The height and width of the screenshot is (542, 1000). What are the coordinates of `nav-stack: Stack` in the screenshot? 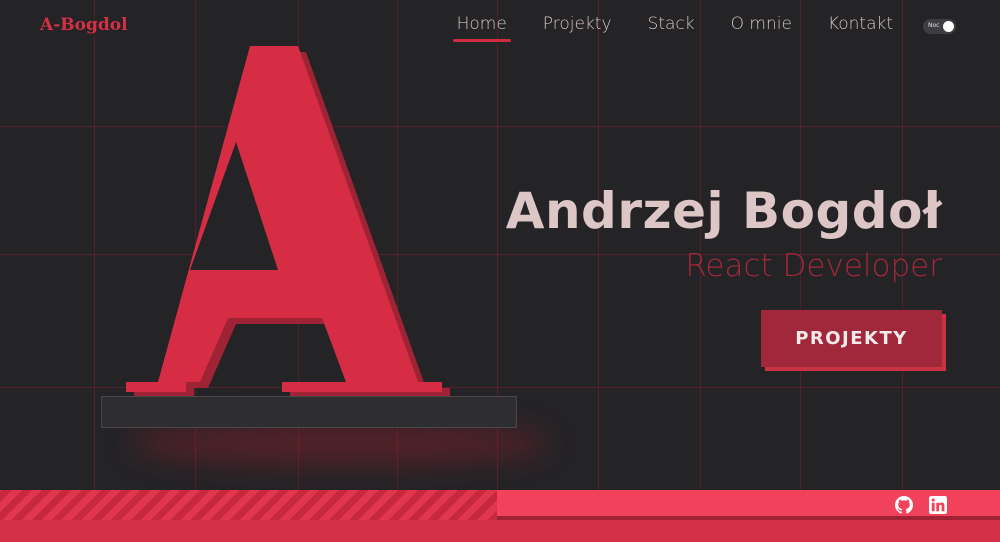 It's located at (671, 27).